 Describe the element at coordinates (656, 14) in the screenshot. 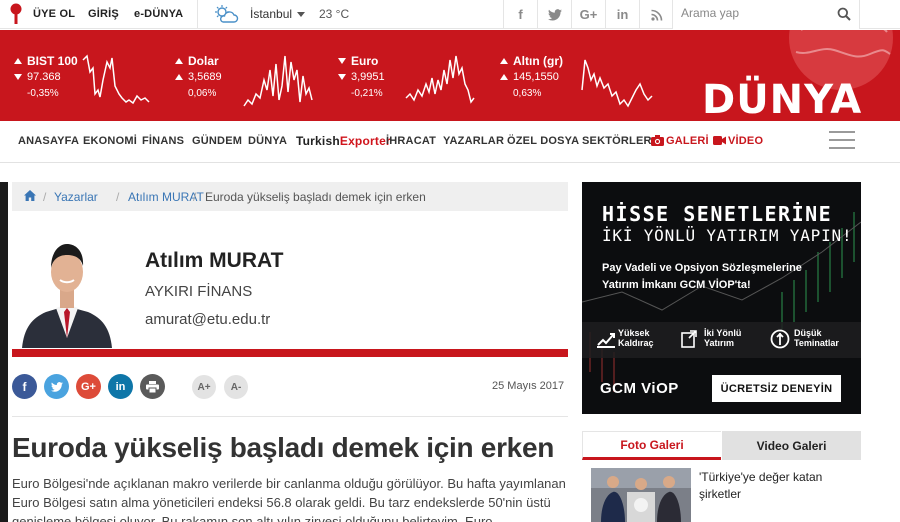

I see `rss-icon` at that location.